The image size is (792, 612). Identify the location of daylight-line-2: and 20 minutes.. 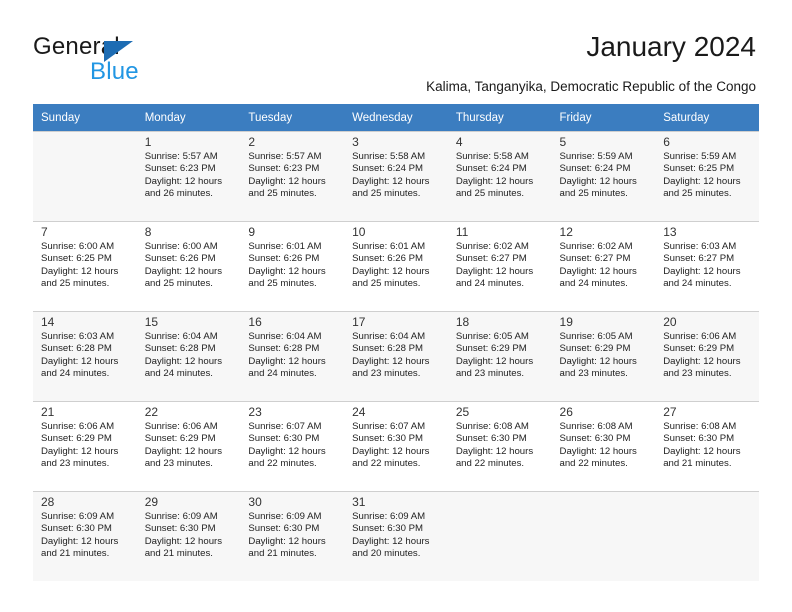
(386, 554).